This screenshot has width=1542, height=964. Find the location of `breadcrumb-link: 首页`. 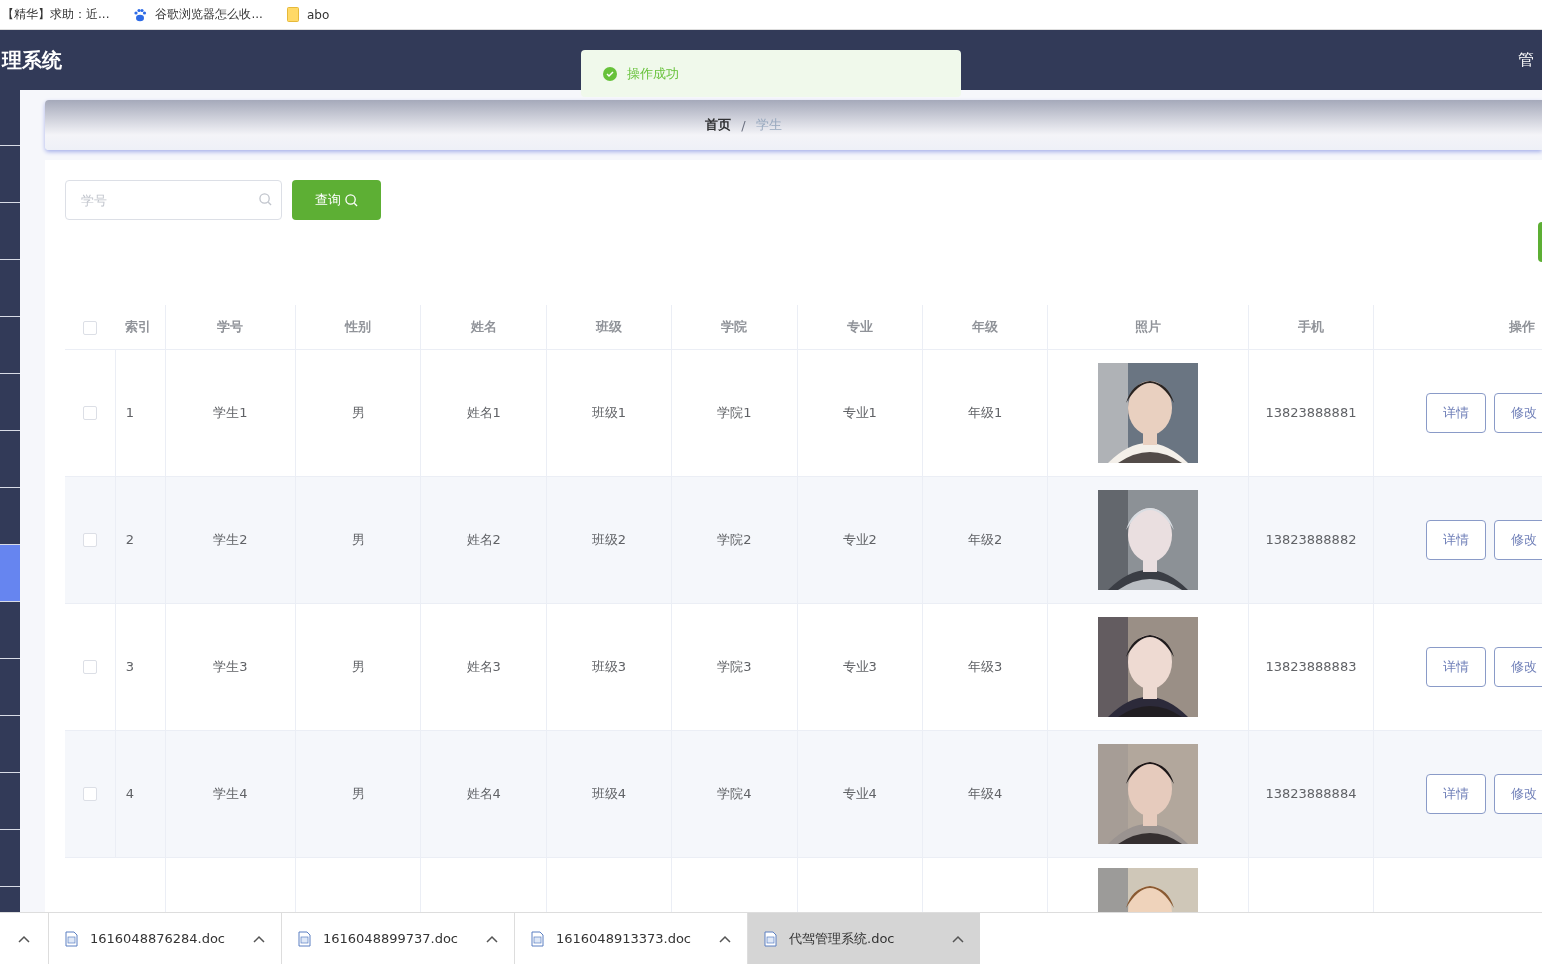

breadcrumb-link: 首页 is located at coordinates (718, 125).